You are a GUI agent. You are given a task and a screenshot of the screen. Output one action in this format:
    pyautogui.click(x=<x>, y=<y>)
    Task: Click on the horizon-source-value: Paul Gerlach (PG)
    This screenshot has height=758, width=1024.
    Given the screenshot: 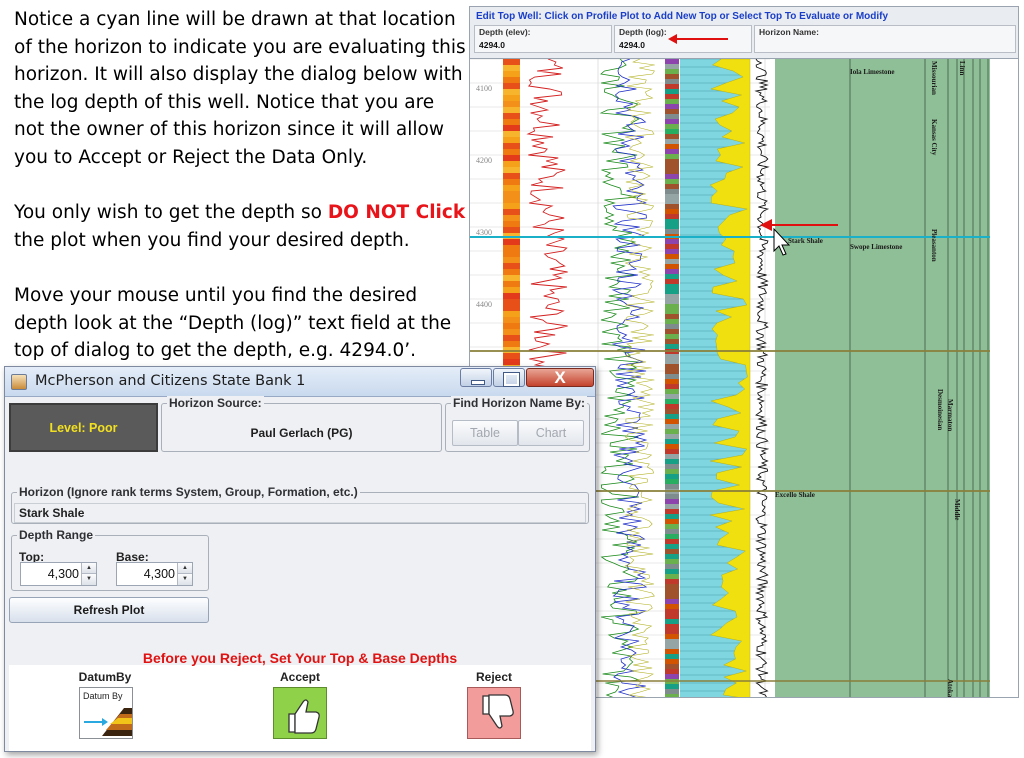 What is the action you would take?
    pyautogui.click(x=301, y=433)
    